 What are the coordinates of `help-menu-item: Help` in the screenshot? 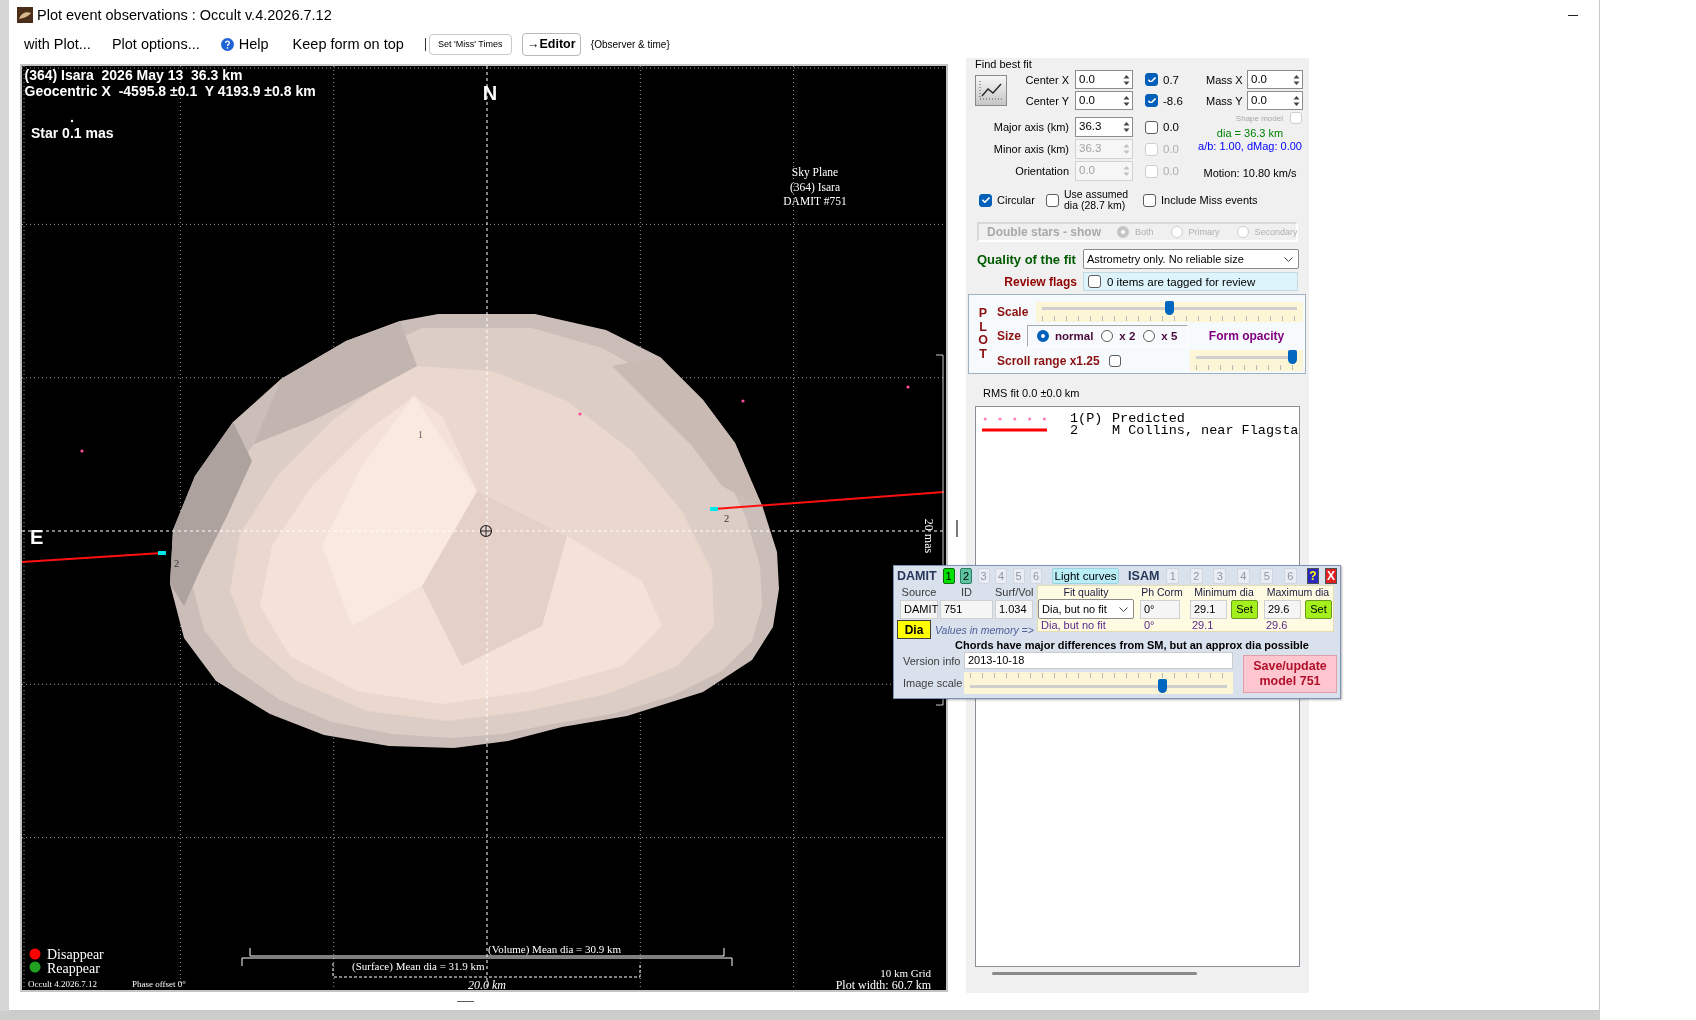 It's located at (244, 44).